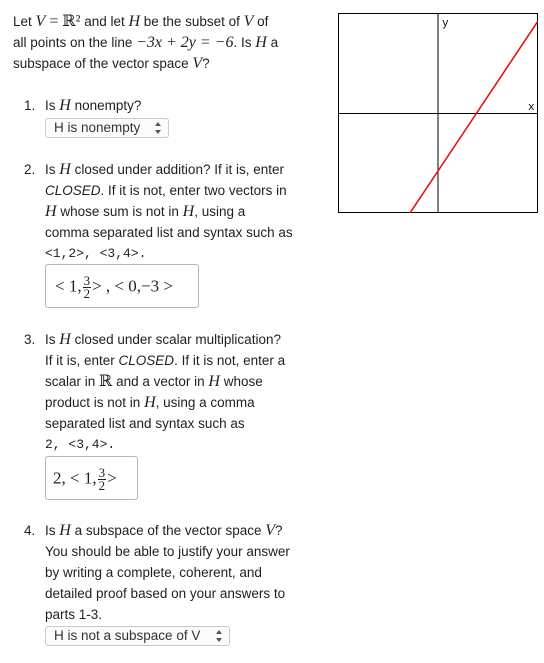  I want to click on y-axis-label: y, so click(445, 24).